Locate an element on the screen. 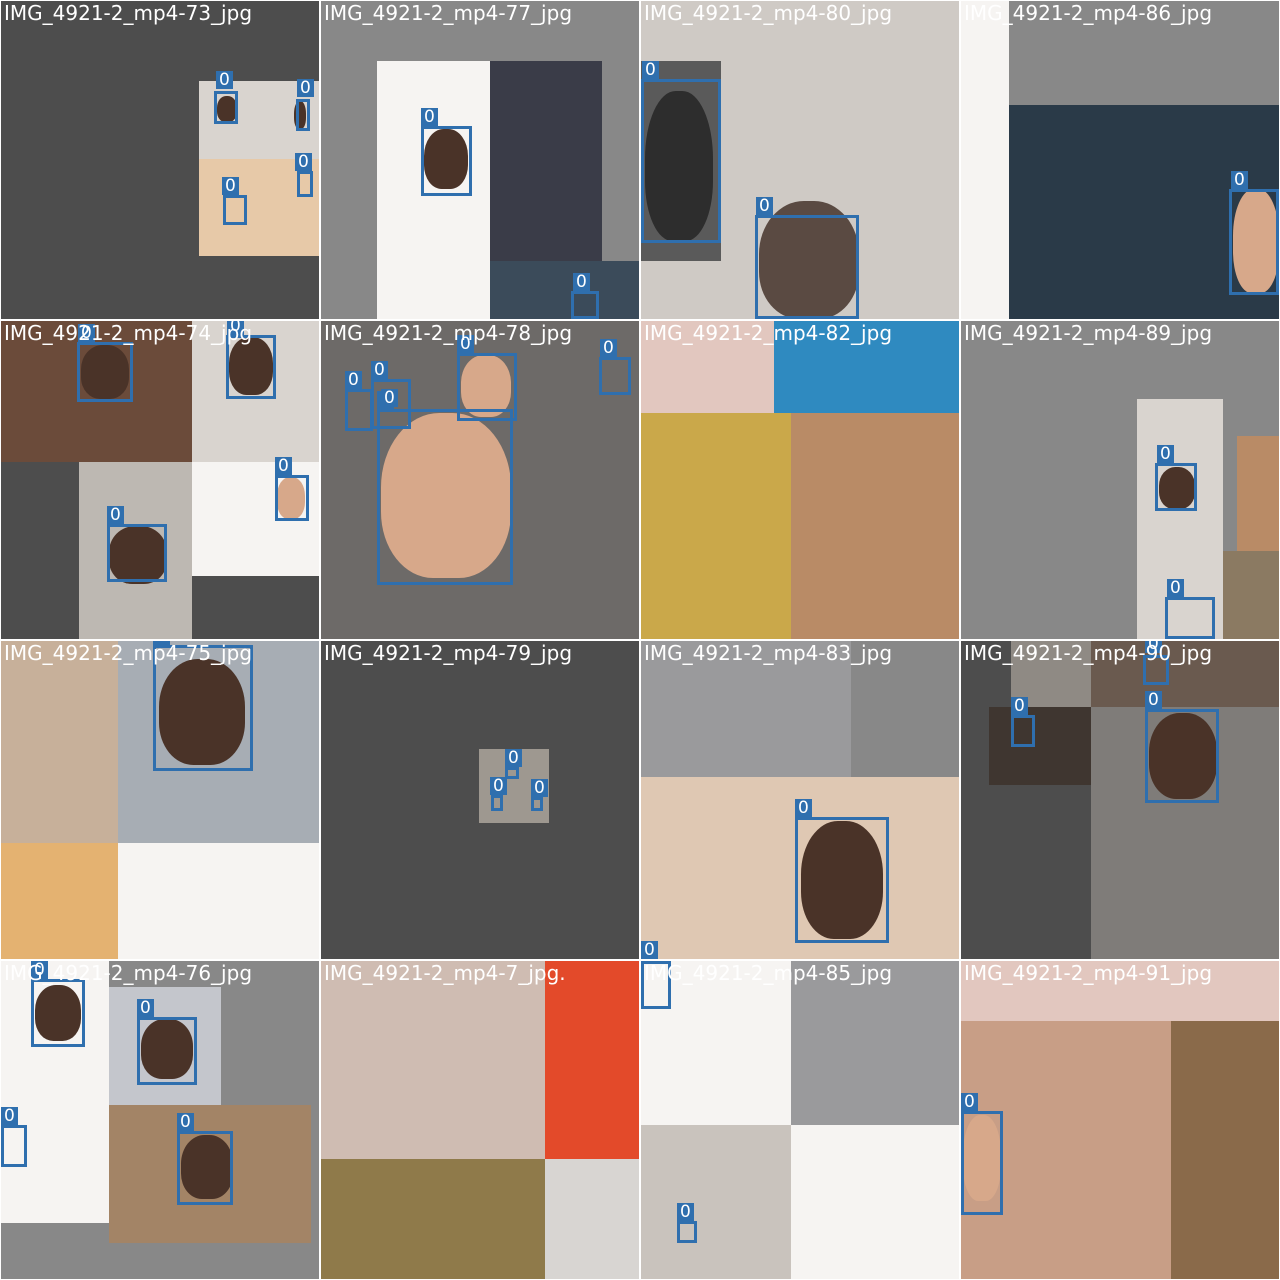 This screenshot has height=1280, width=1280. tile-title: IMG_4921-2_mp4-83_jpg is located at coordinates (768, 653).